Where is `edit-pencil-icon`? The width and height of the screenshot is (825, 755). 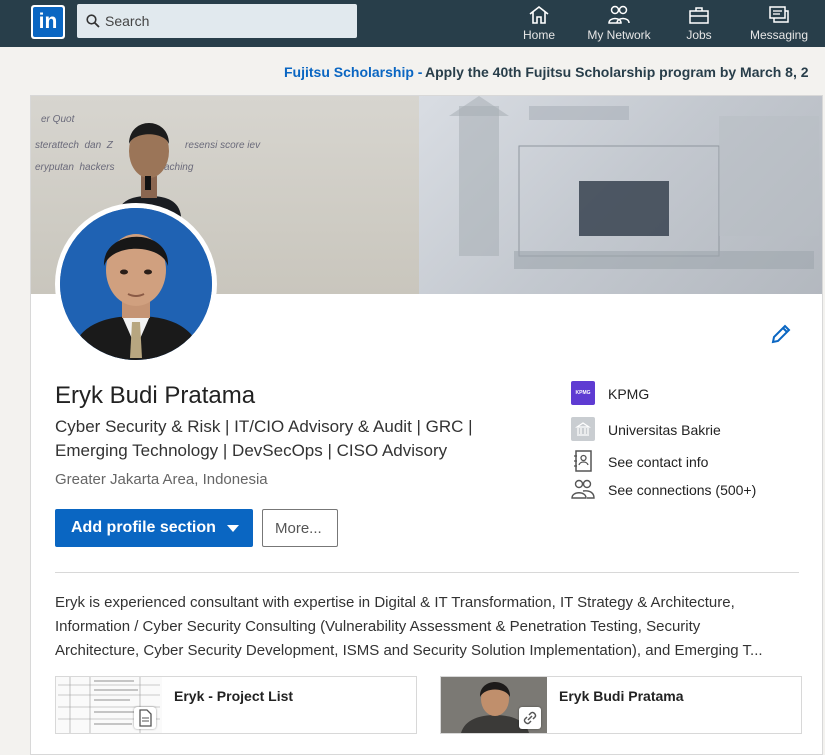
edit-pencil-icon is located at coordinates (781, 334).